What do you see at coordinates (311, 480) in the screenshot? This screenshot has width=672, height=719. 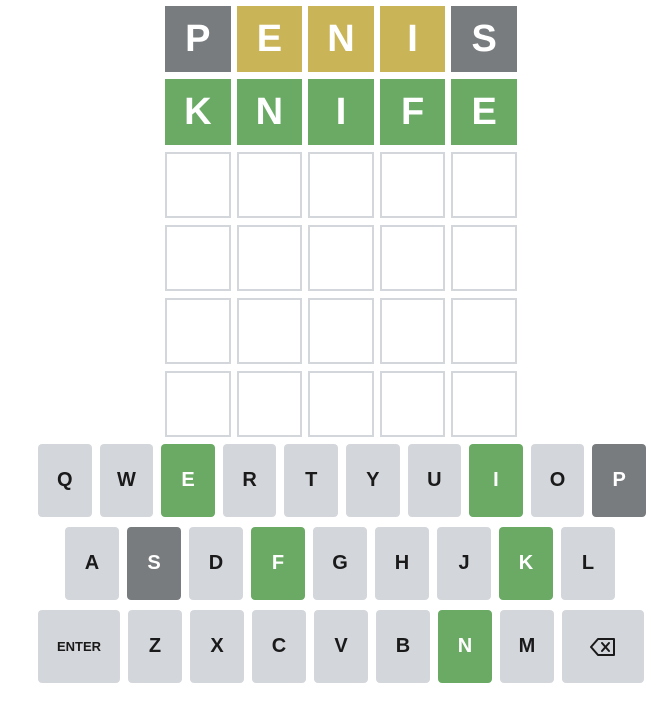 I see `key-t: T` at bounding box center [311, 480].